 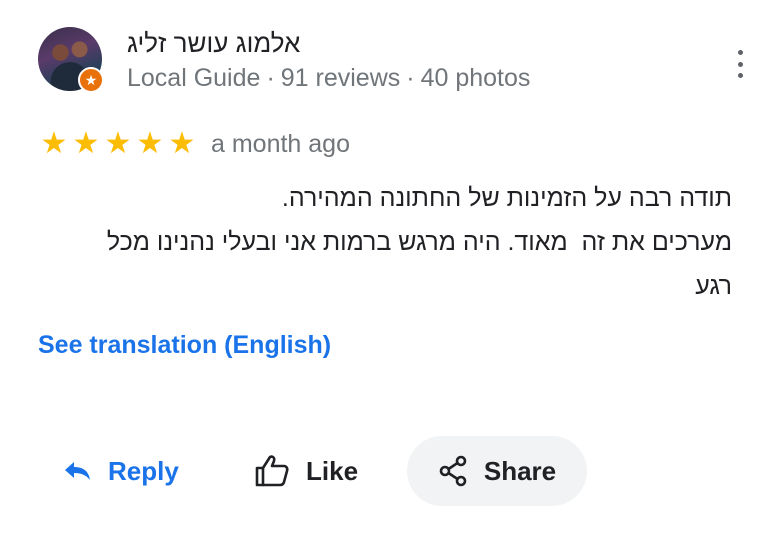 I want to click on avatar: ★, so click(x=71, y=60).